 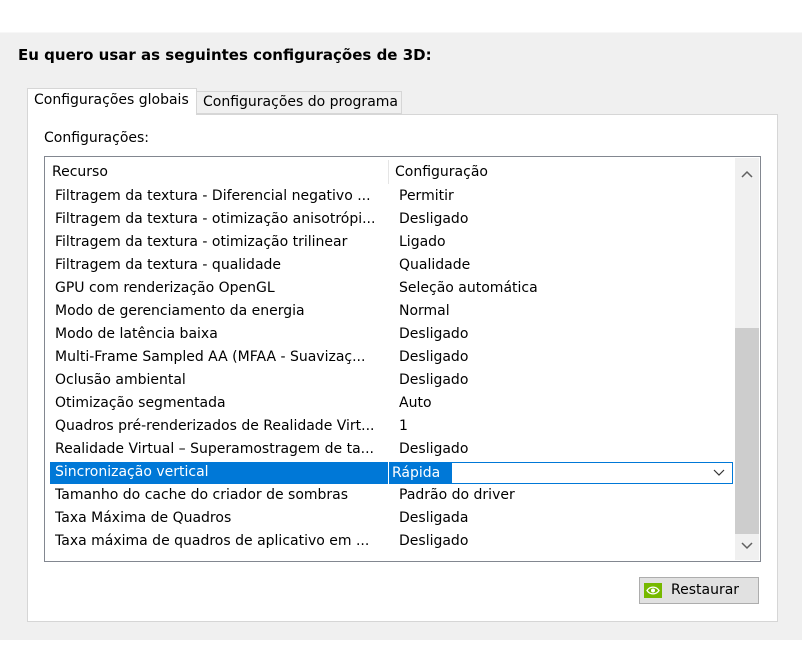 What do you see at coordinates (390, 312) in the screenshot?
I see `table-row: Modo de gerenciamento da energia Normal` at bounding box center [390, 312].